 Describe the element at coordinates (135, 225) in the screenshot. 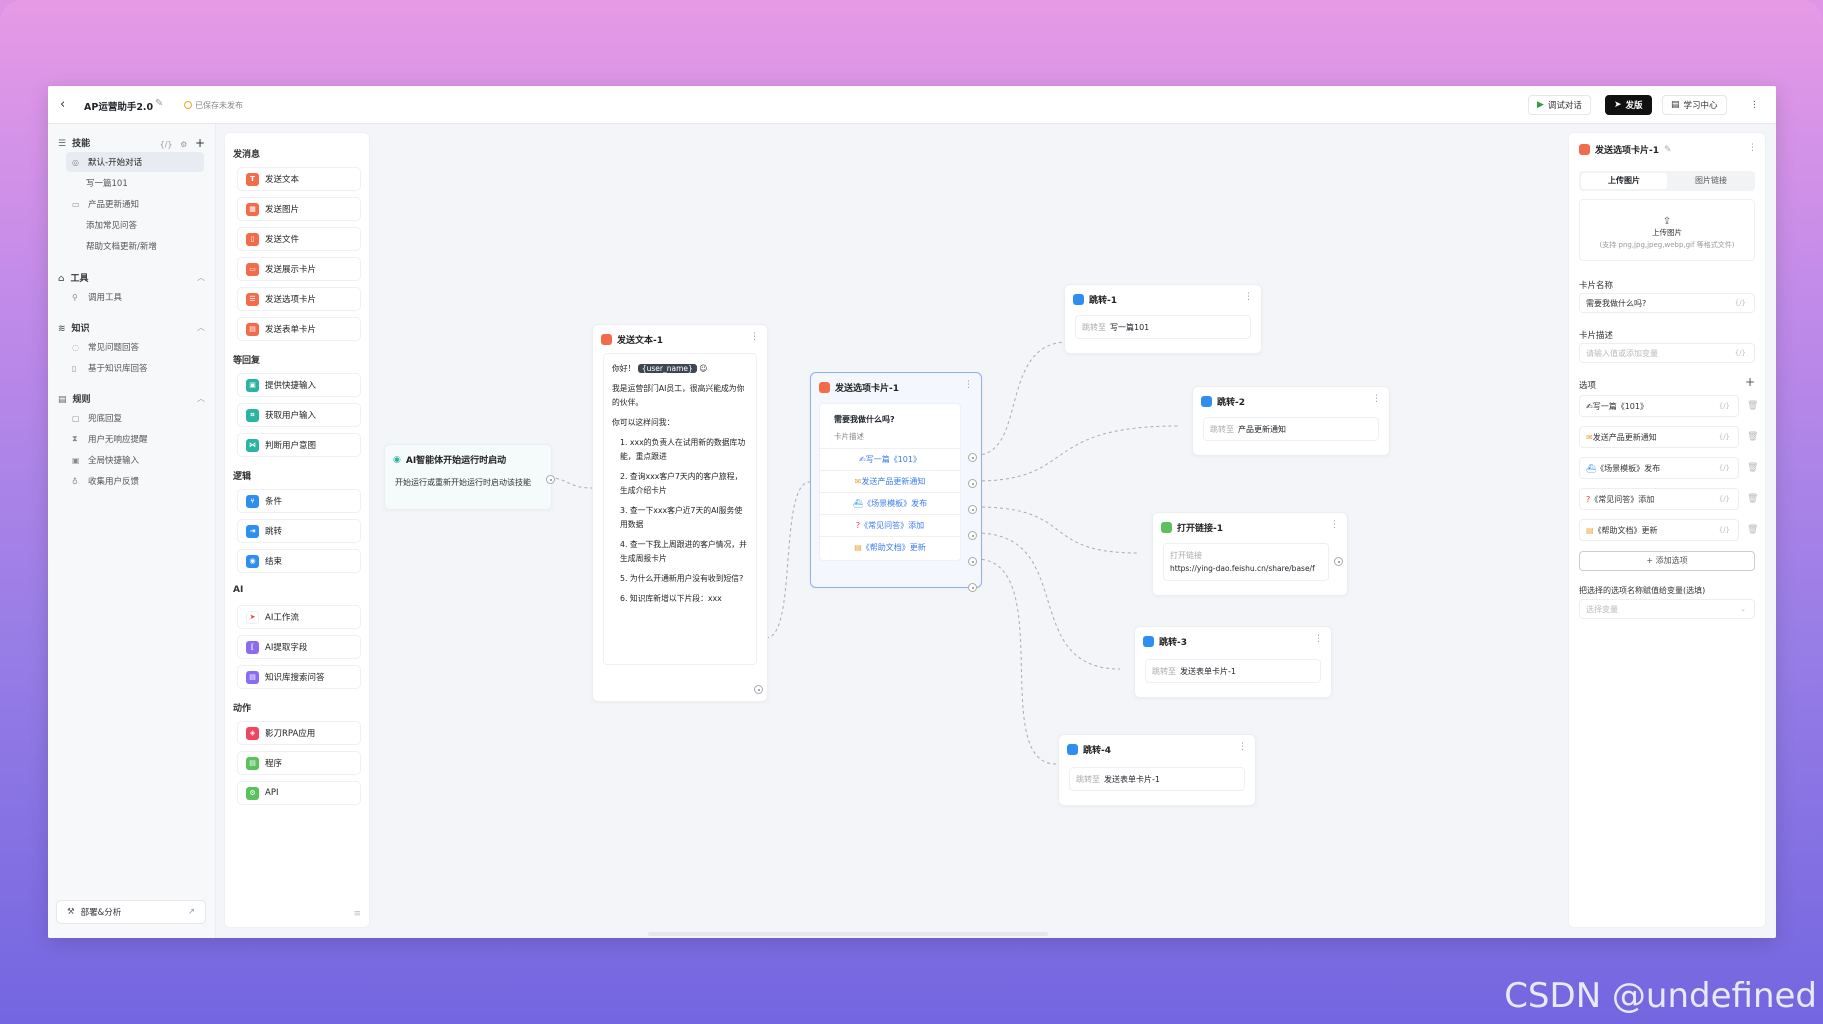

I see `skill-item: 添加常见问答` at that location.